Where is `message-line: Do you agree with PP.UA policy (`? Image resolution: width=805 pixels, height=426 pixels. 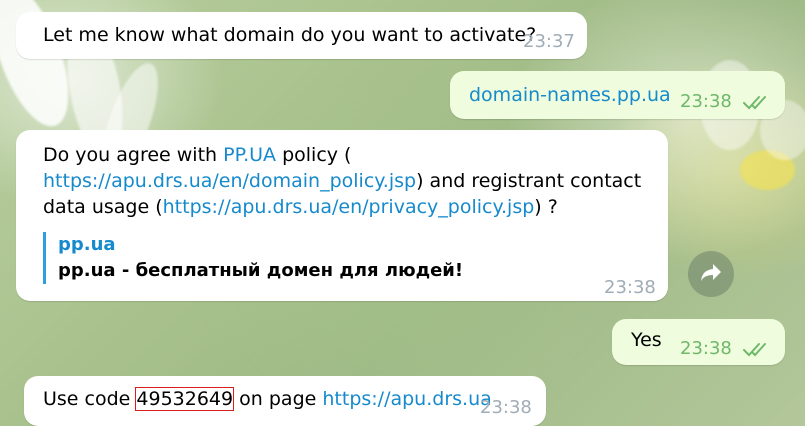
message-line: Do you agree with PP.UA policy ( is located at coordinates (197, 155).